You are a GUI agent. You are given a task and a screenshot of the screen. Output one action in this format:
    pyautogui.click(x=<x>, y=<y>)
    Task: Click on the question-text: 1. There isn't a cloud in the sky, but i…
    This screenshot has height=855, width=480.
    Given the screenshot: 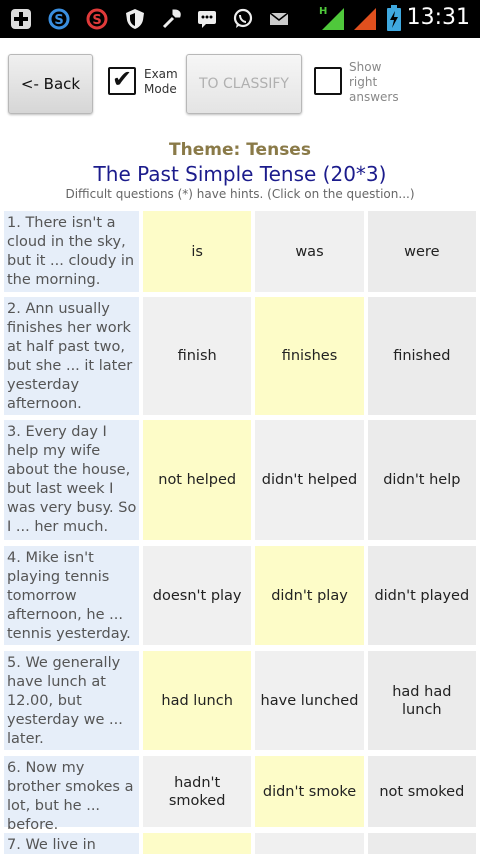 What is the action you would take?
    pyautogui.click(x=71, y=251)
    